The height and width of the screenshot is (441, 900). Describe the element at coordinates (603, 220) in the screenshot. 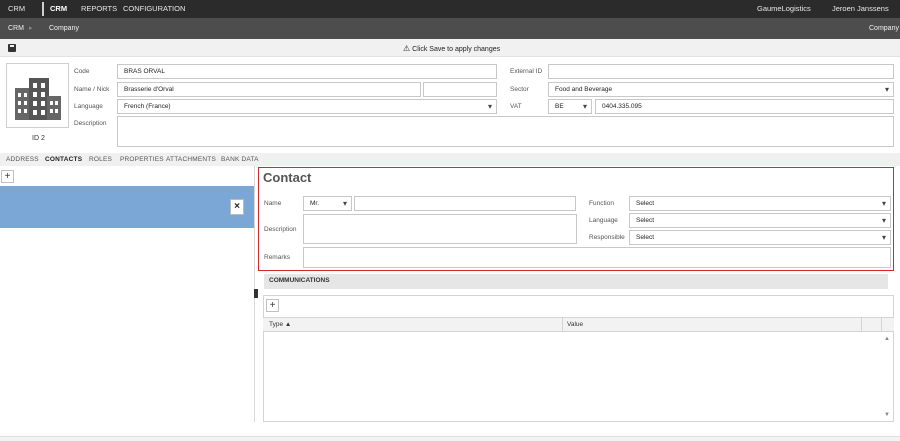

I see `contact-language-label: Language` at that location.